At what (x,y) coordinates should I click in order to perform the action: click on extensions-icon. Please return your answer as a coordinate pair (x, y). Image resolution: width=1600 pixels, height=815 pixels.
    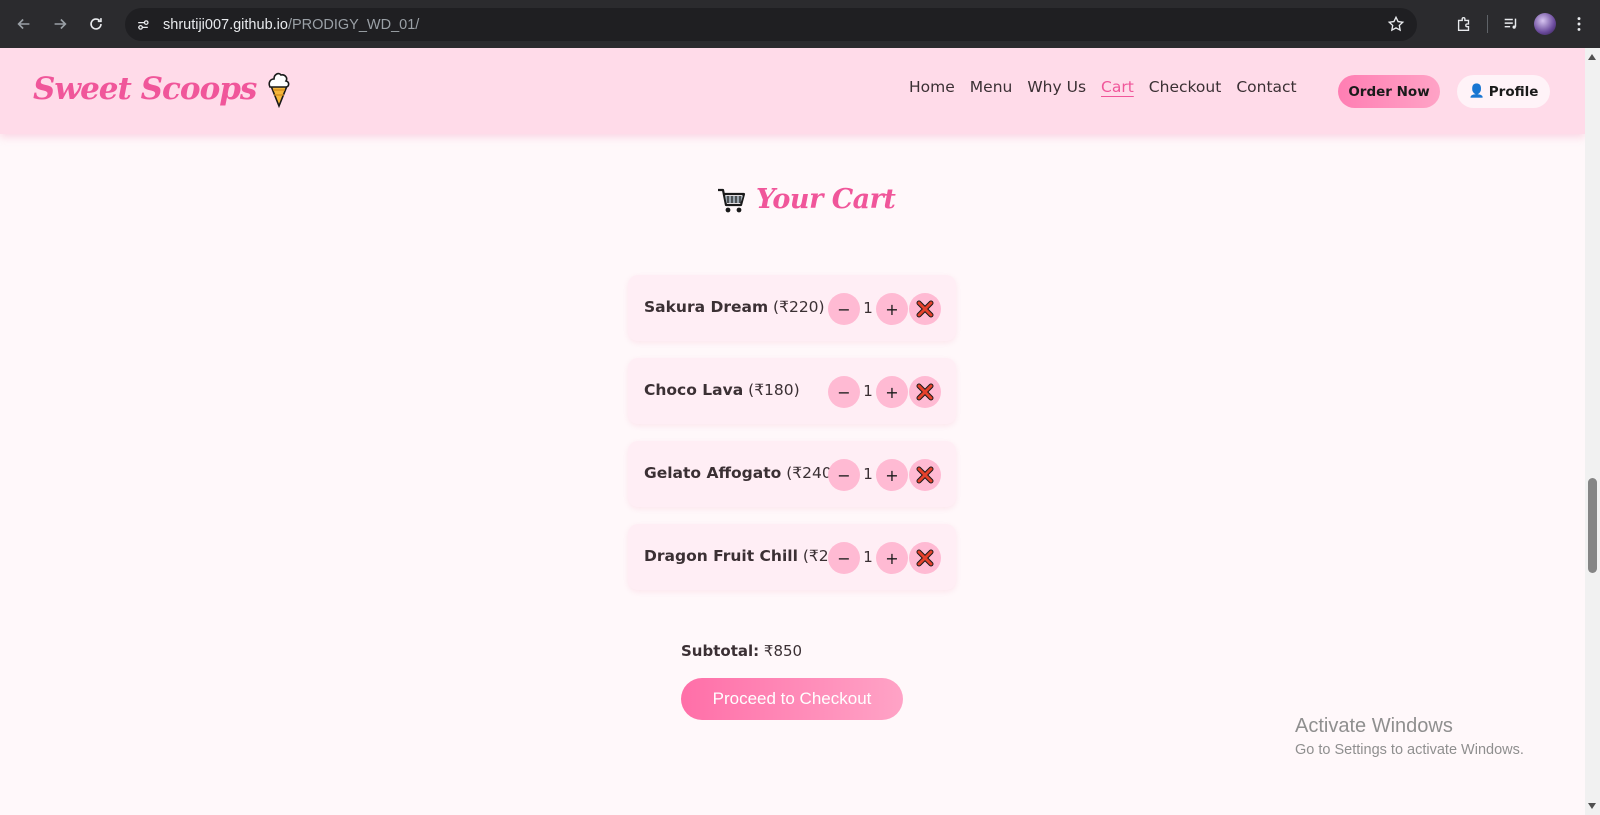
    Looking at the image, I should click on (1464, 24).